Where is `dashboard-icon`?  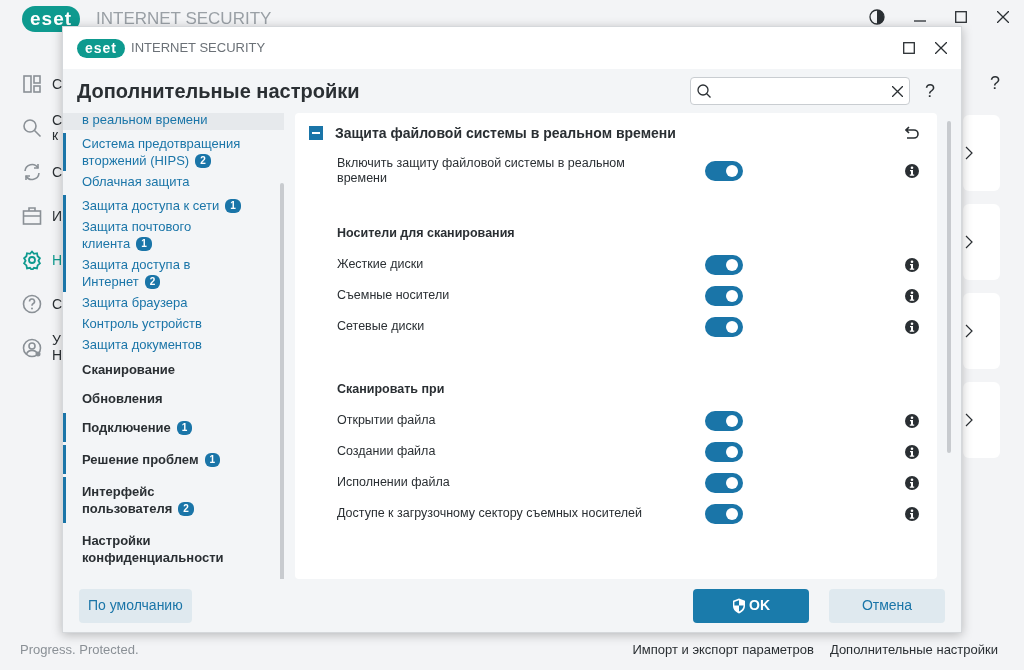
dashboard-icon is located at coordinates (32, 84).